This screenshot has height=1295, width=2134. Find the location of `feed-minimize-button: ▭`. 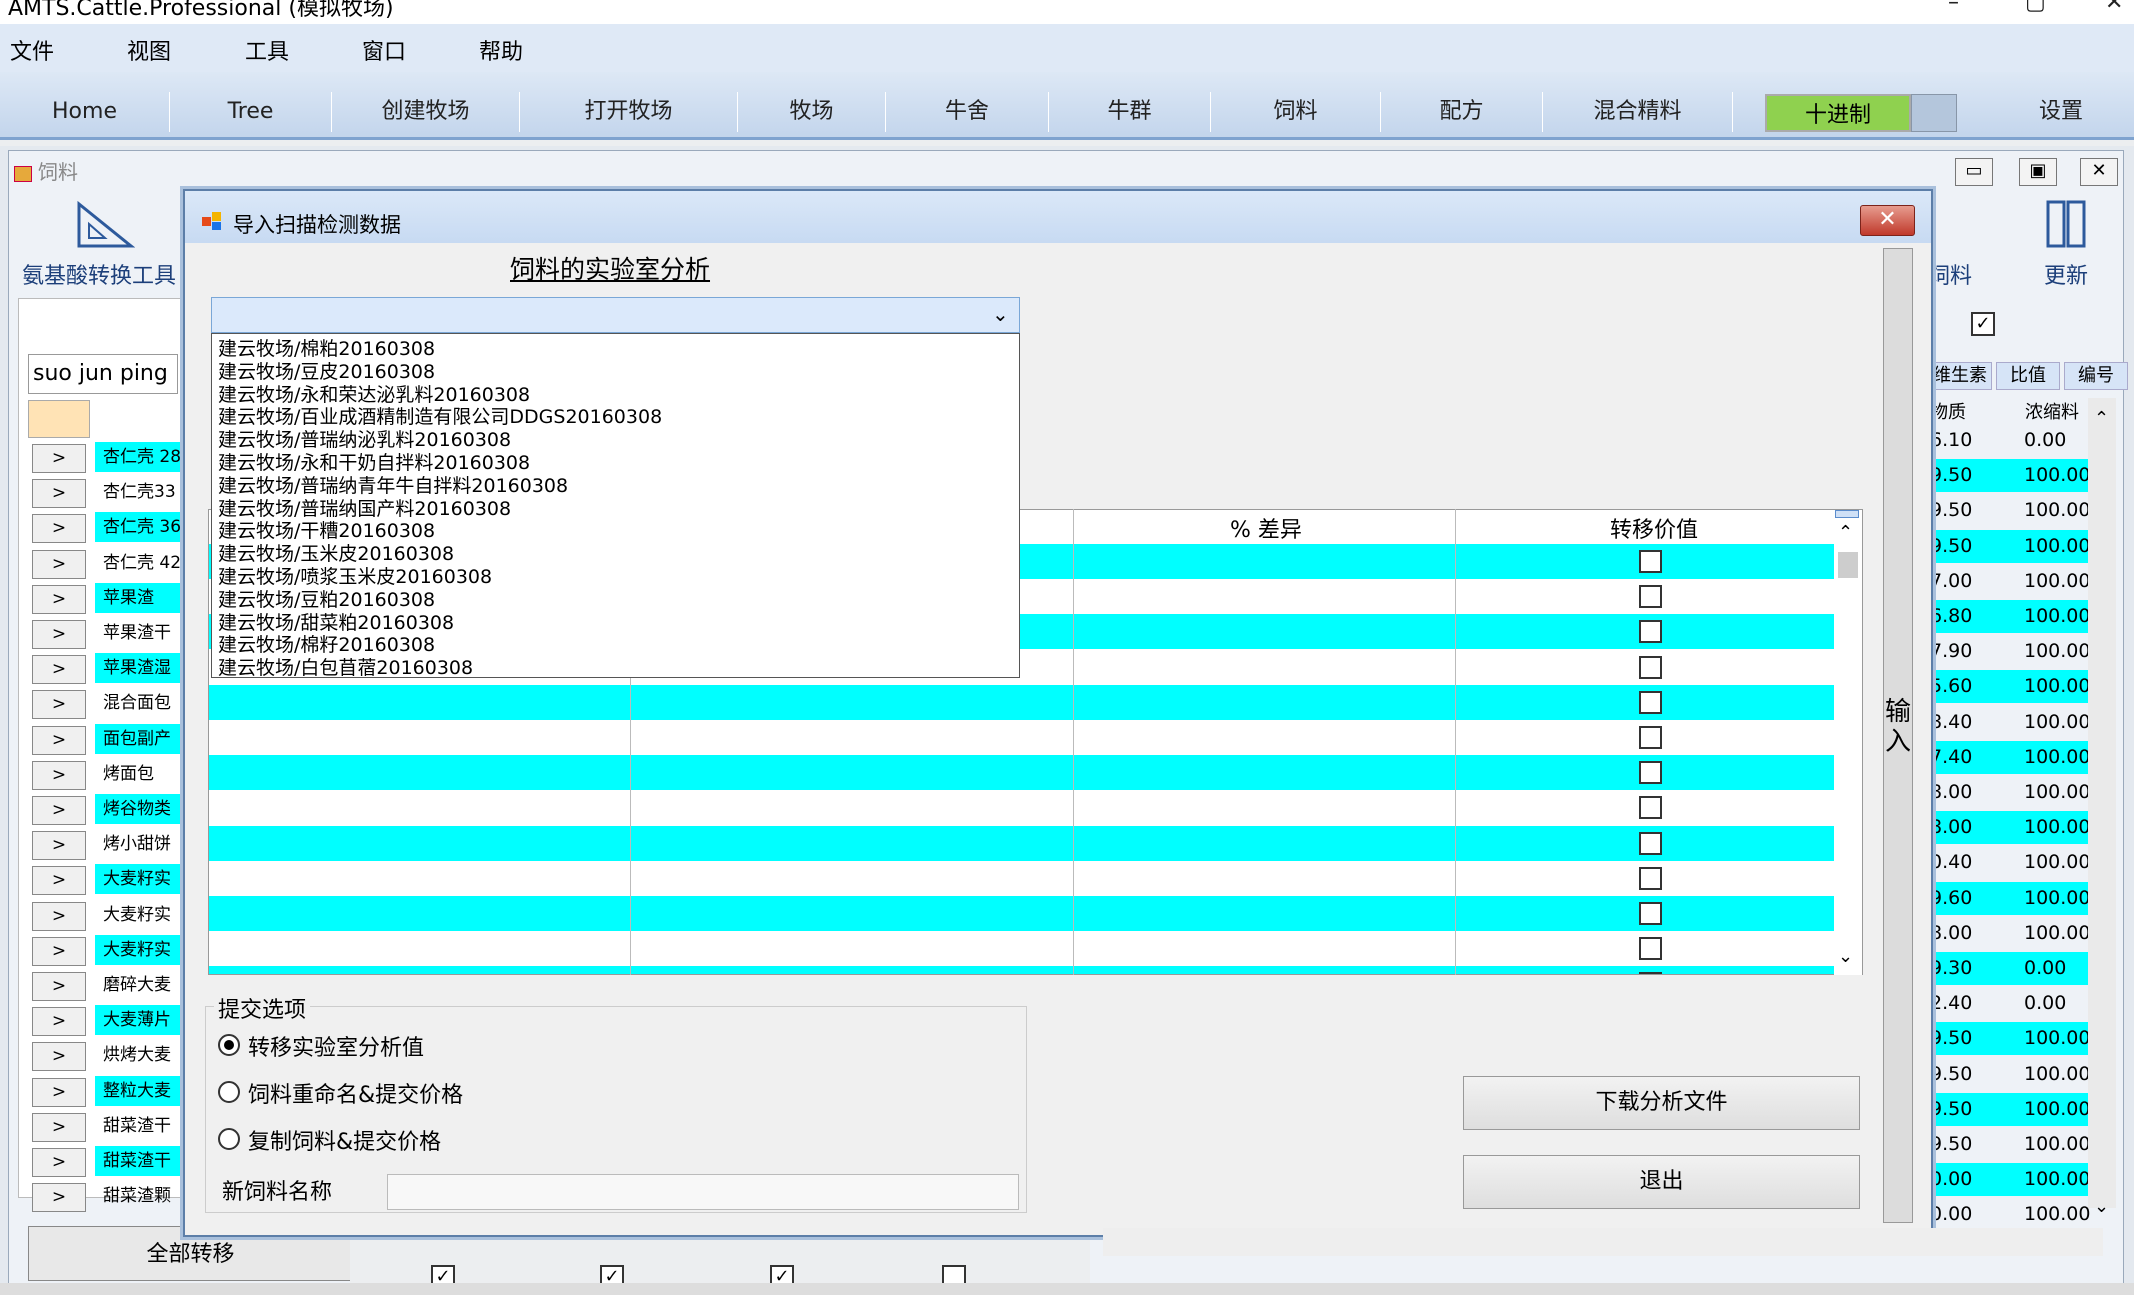

feed-minimize-button: ▭ is located at coordinates (1974, 172).